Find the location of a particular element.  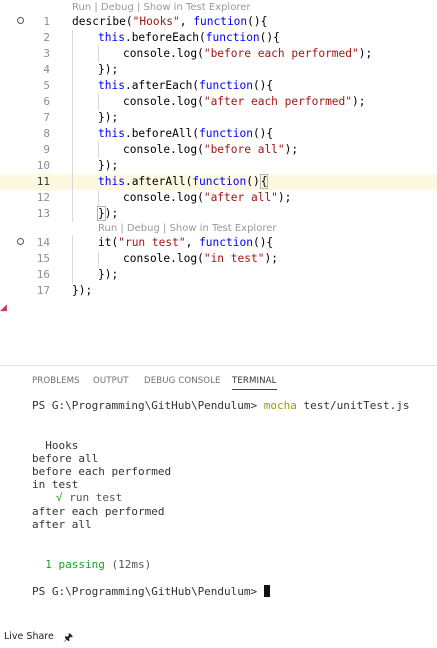

terminal-args: test/unitTest.js is located at coordinates (353, 405).